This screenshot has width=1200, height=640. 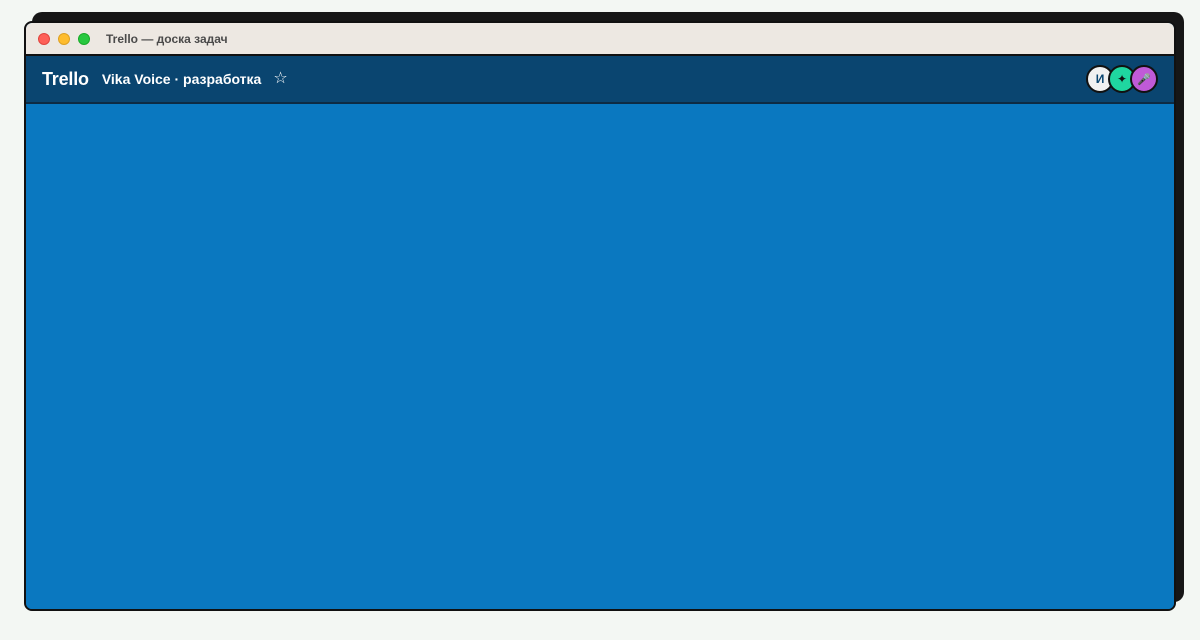 I want to click on window-titlebar: Trello — доска задач, so click(x=600, y=39).